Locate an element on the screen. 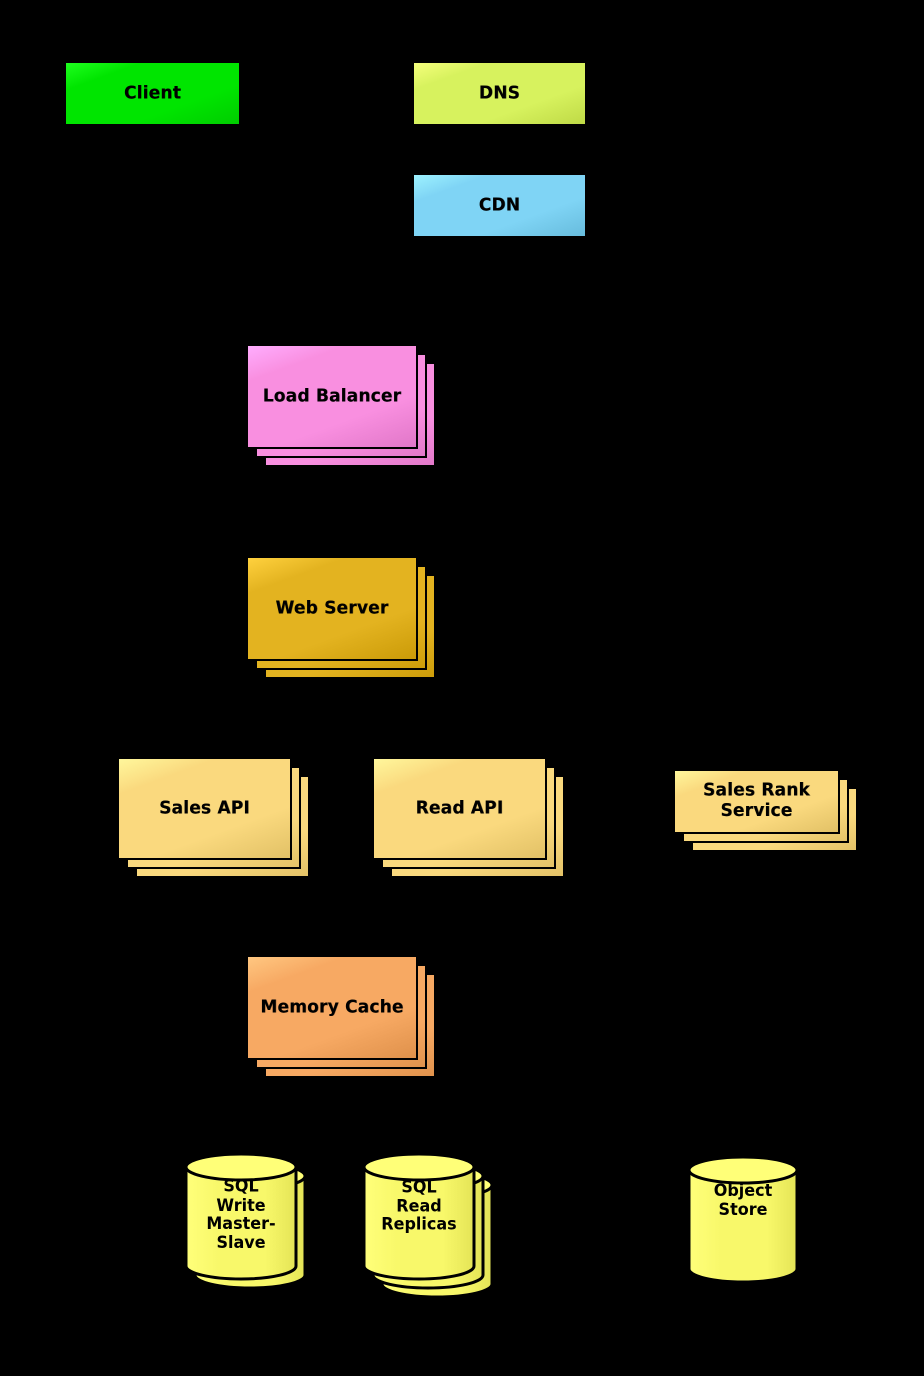 The width and height of the screenshot is (924, 1376). node-cdn: CDN is located at coordinates (499, 205).